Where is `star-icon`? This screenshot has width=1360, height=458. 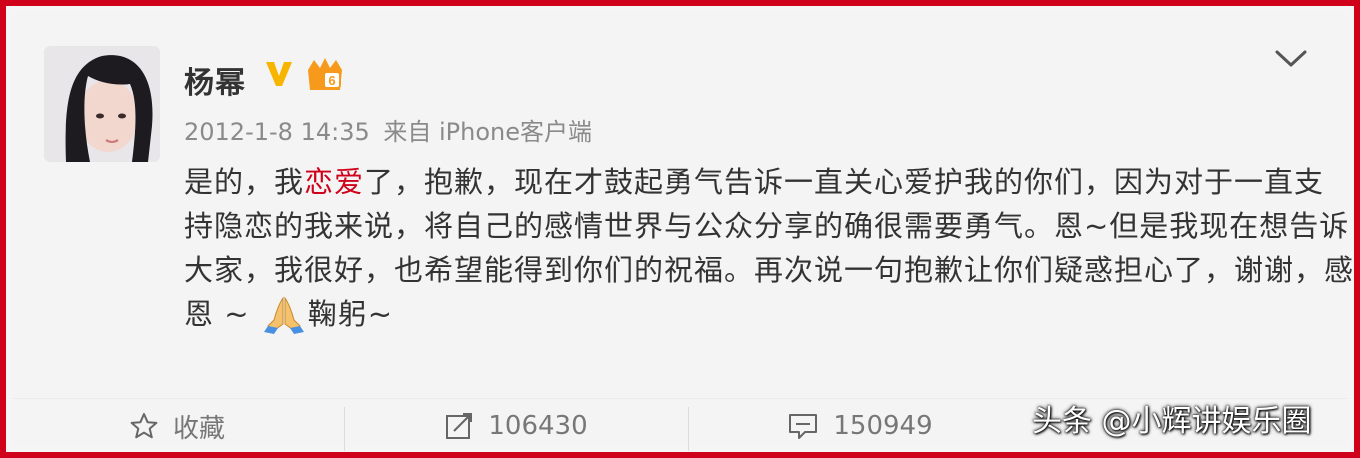 star-icon is located at coordinates (144, 426).